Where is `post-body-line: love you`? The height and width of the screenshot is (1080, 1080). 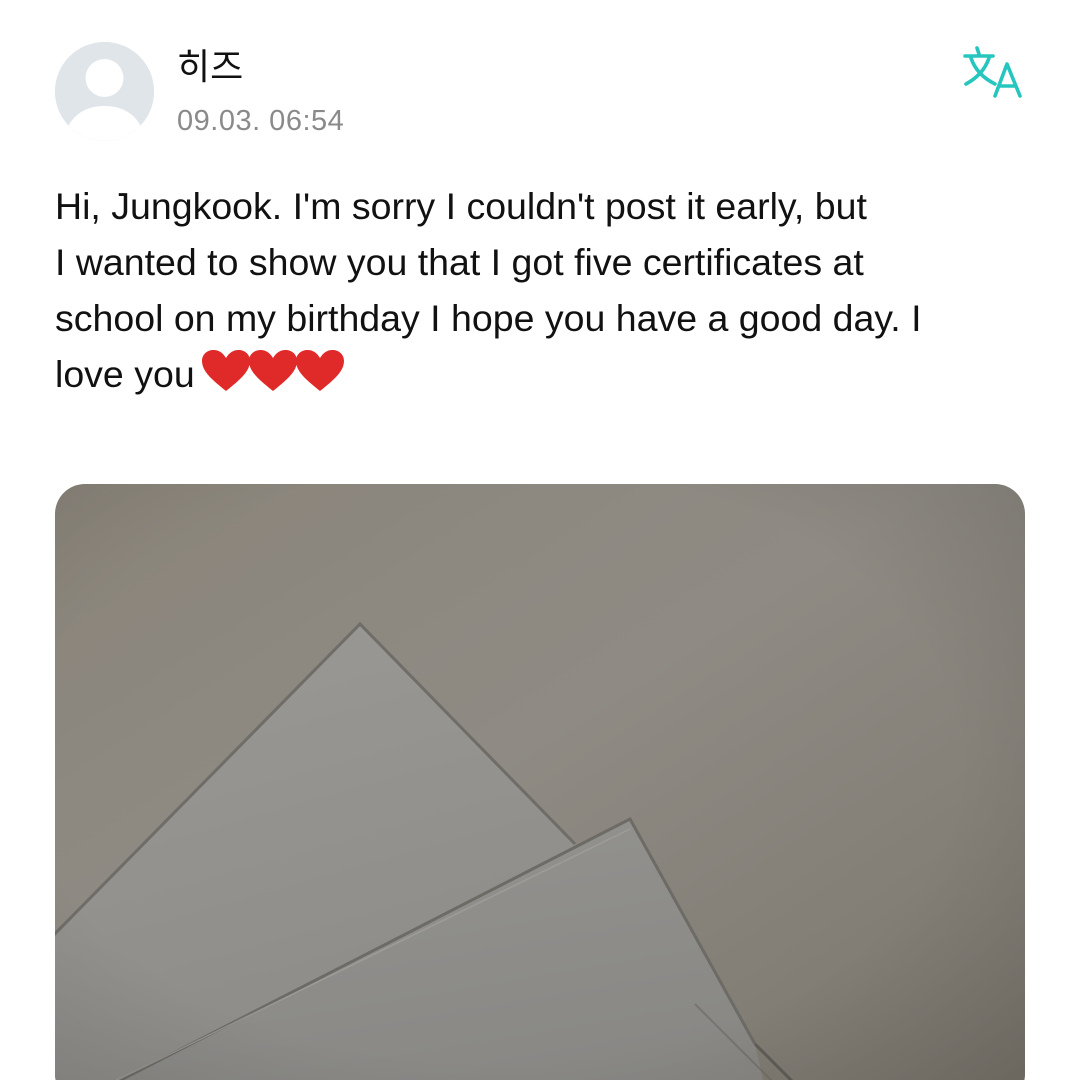
post-body-line: love you is located at coordinates (125, 374).